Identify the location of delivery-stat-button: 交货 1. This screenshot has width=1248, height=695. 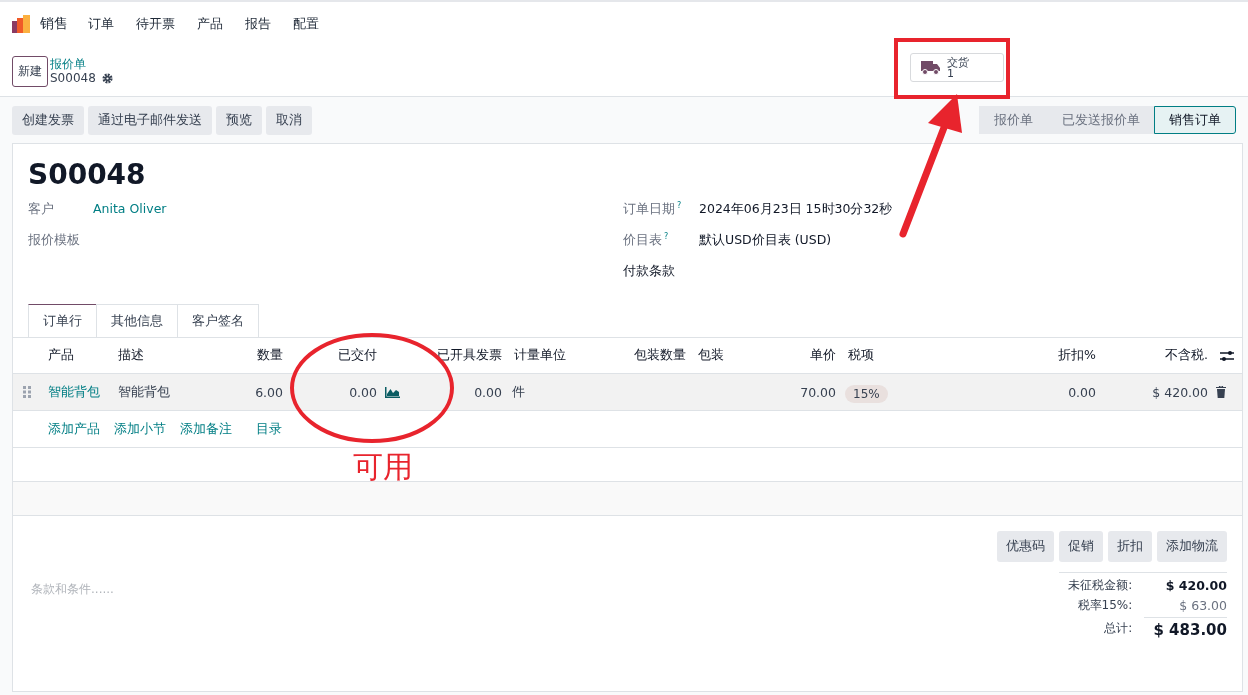
(957, 67).